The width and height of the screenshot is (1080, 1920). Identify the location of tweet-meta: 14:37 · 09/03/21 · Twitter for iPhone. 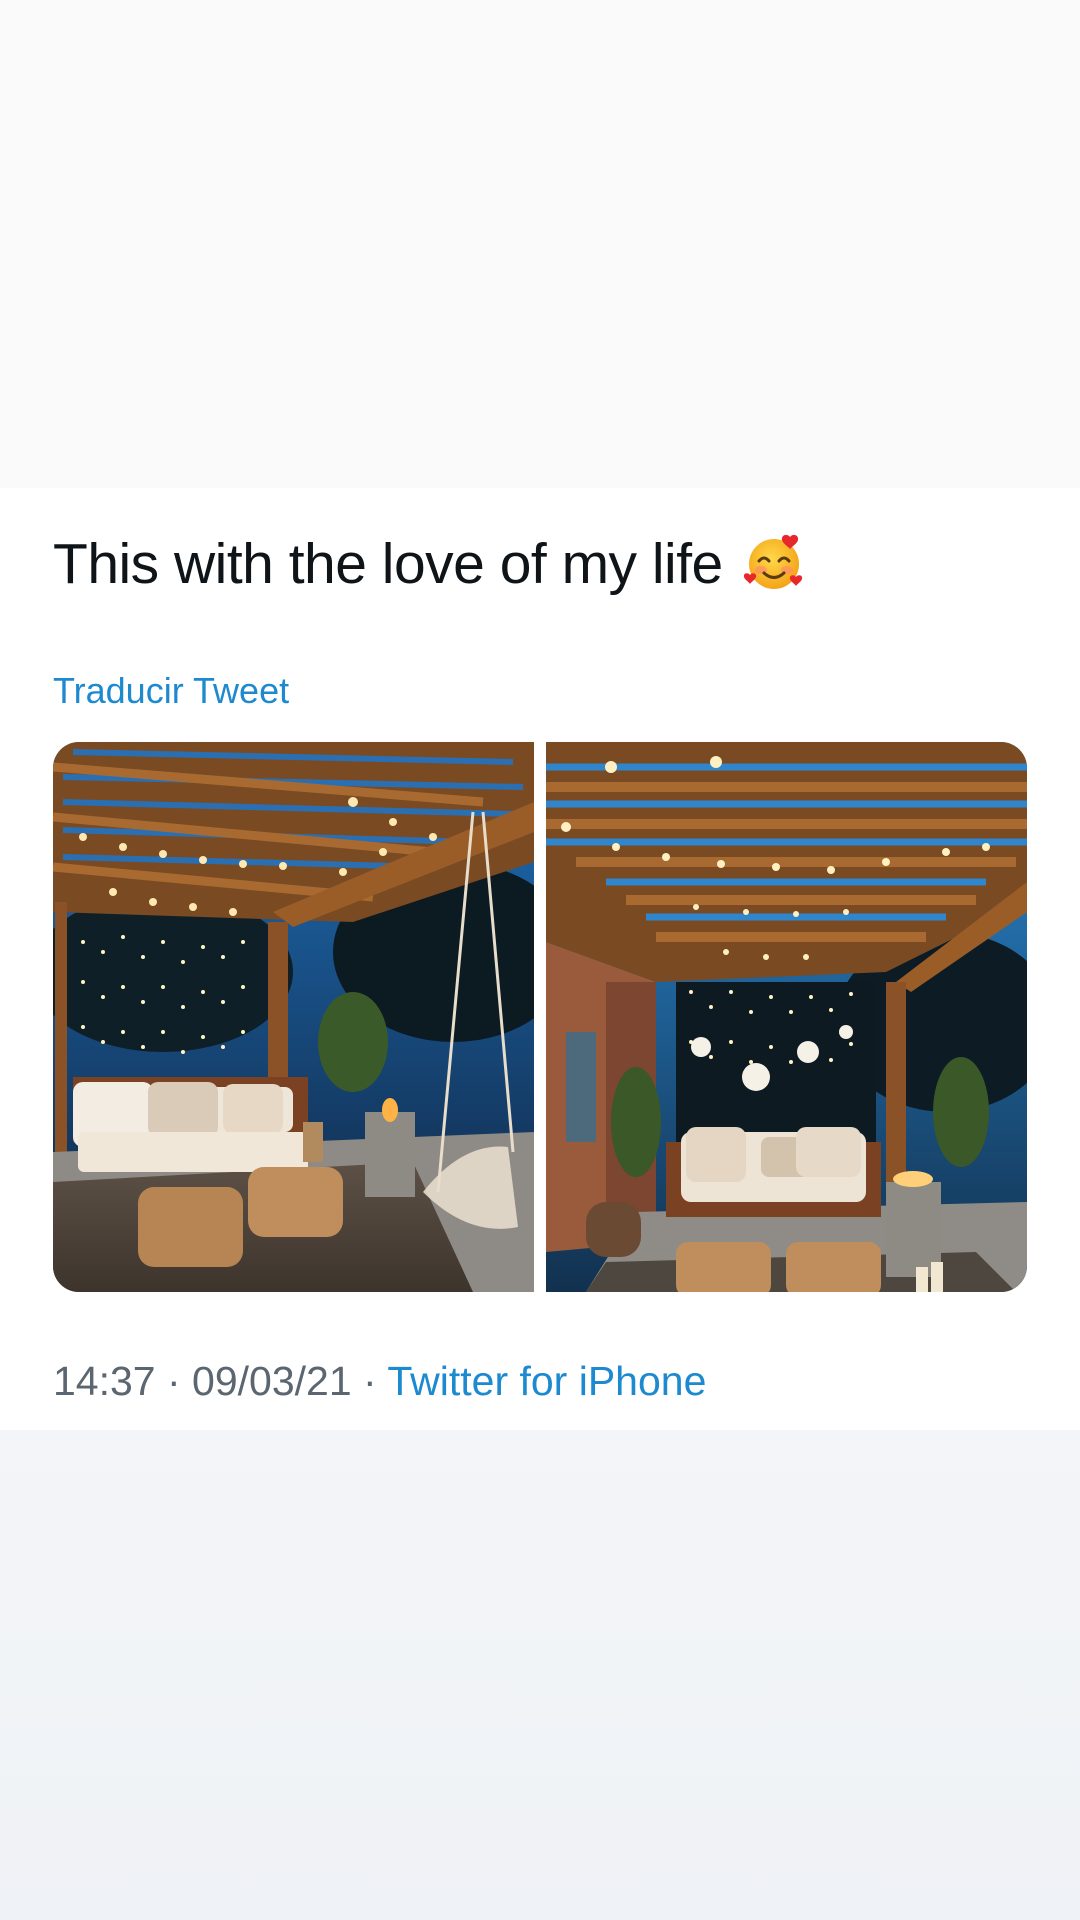
(379, 1381).